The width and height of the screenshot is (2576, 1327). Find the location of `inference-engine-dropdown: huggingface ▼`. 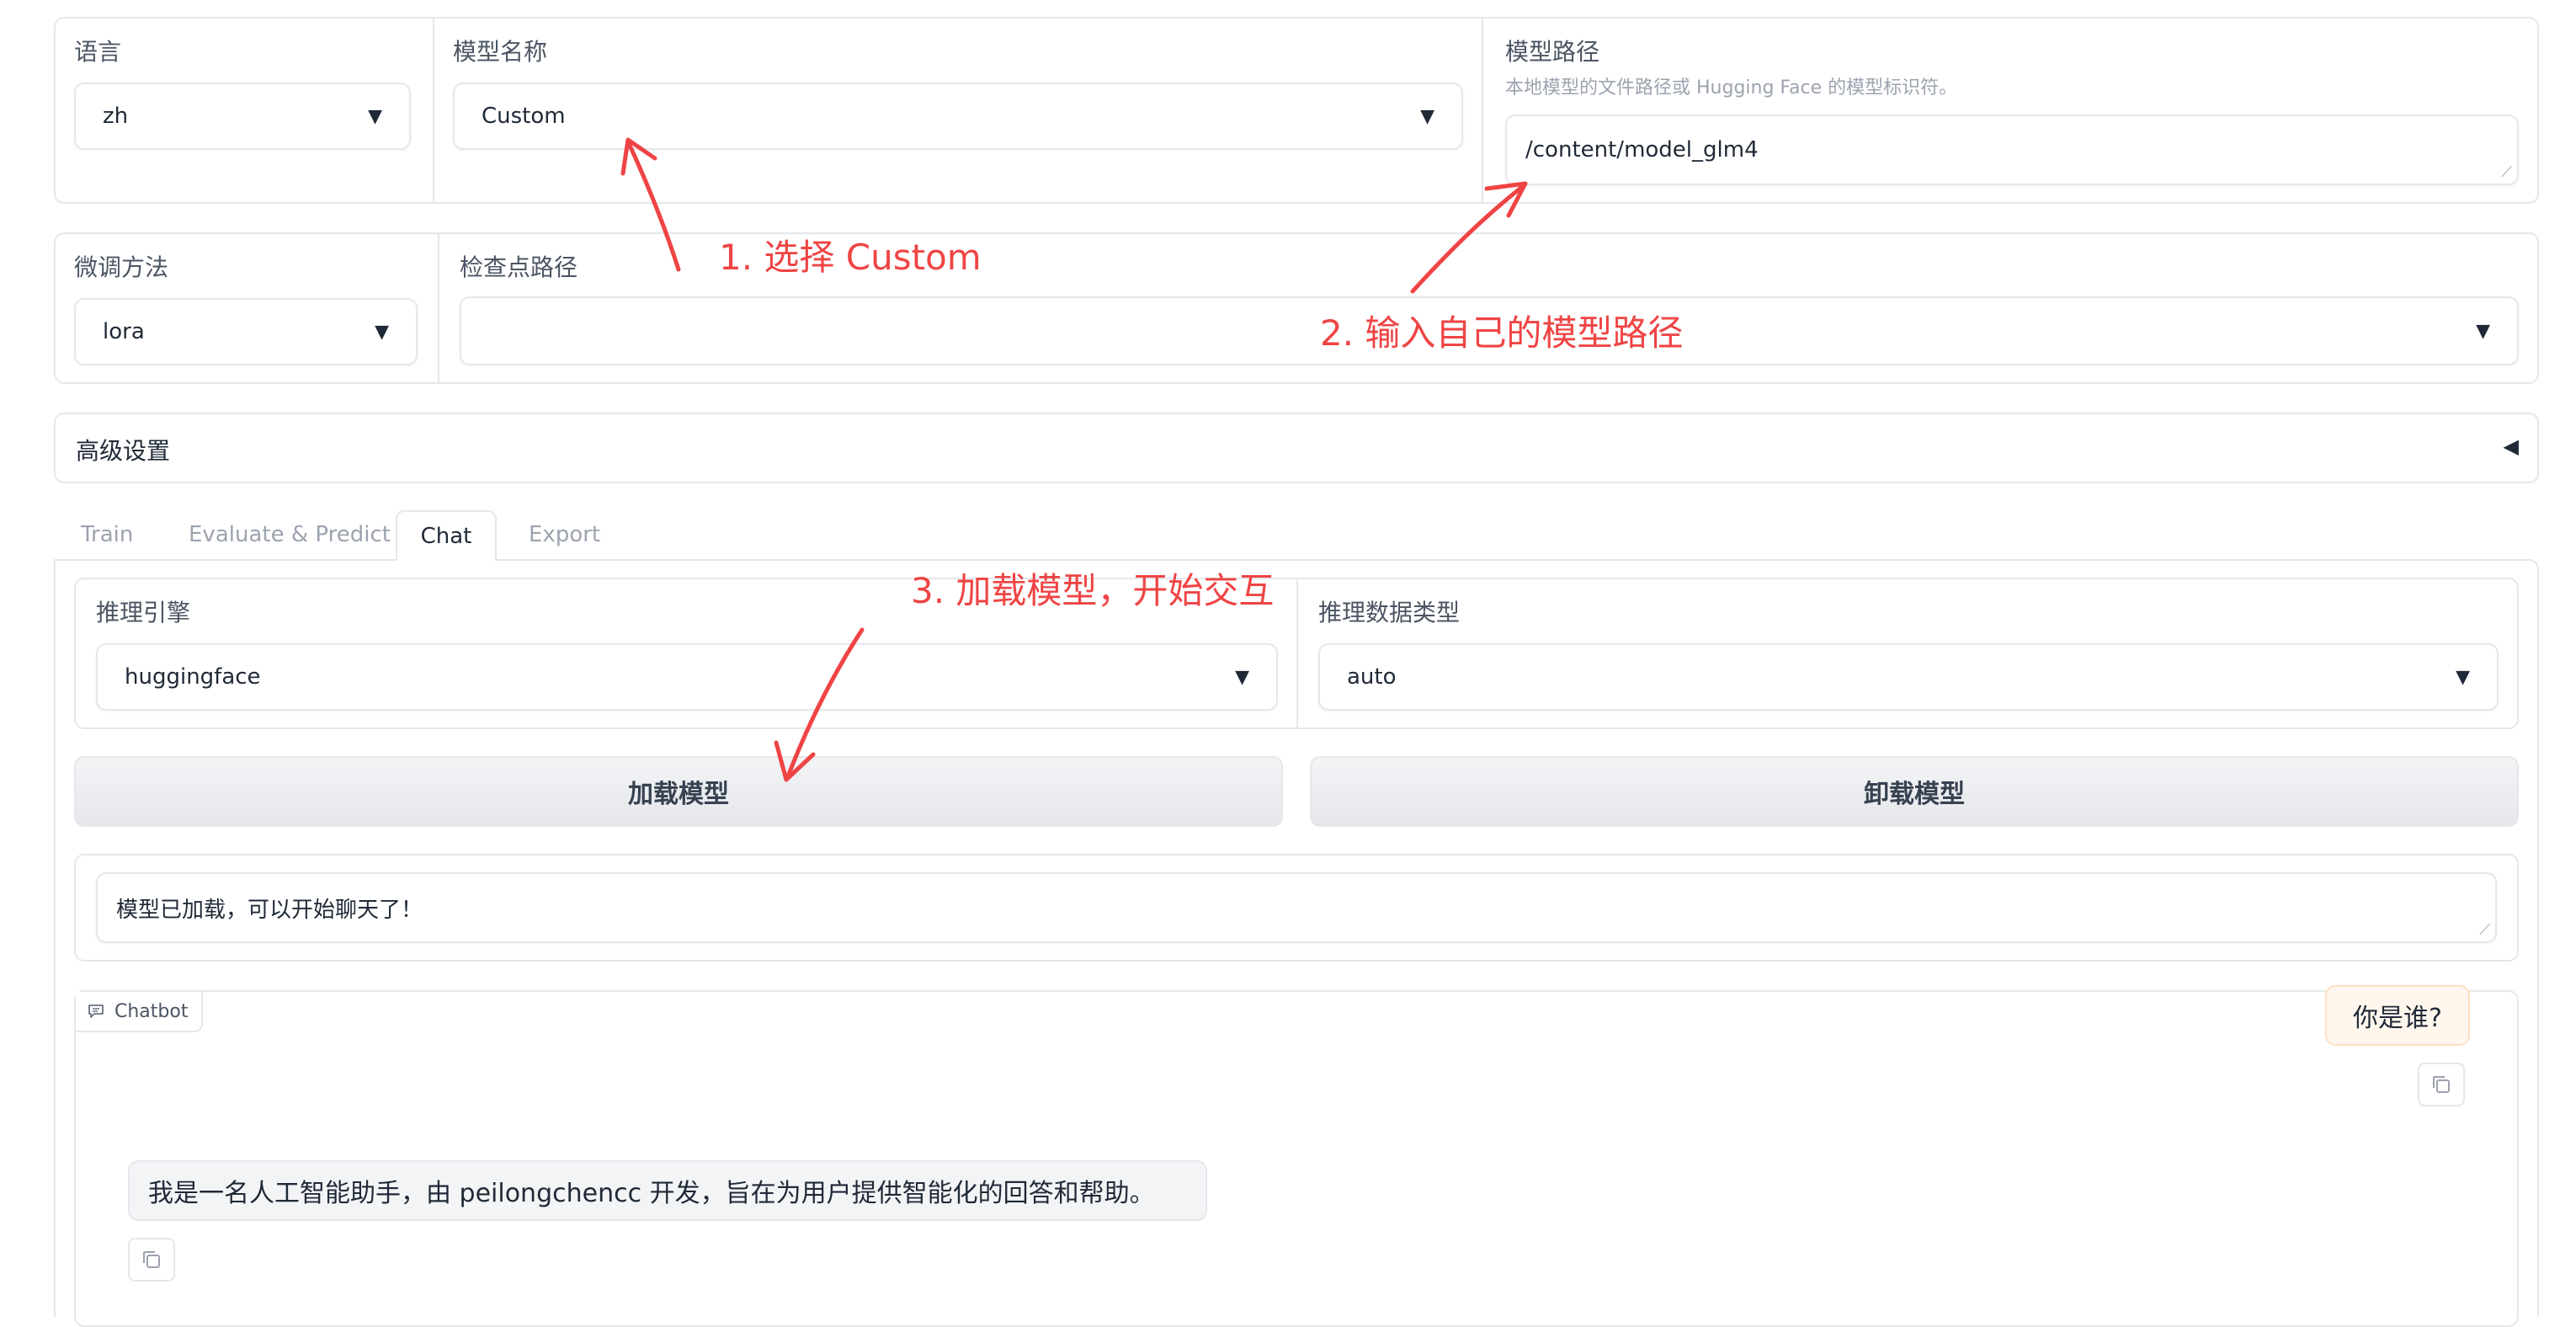

inference-engine-dropdown: huggingface ▼ is located at coordinates (687, 677).